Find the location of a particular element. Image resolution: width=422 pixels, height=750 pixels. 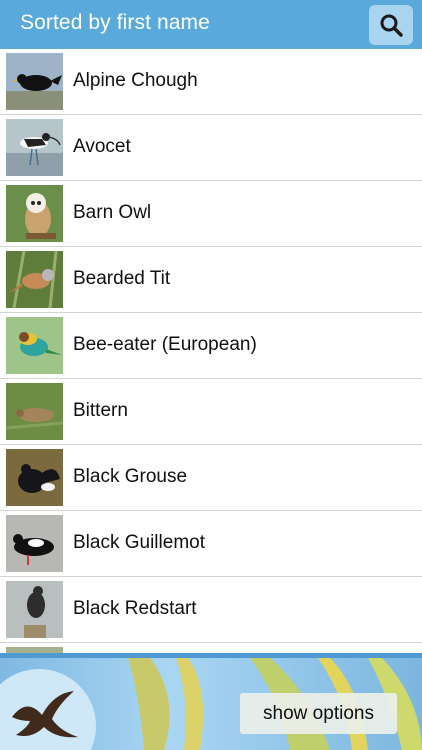

list-item-label: Black Grouse is located at coordinates (130, 476).